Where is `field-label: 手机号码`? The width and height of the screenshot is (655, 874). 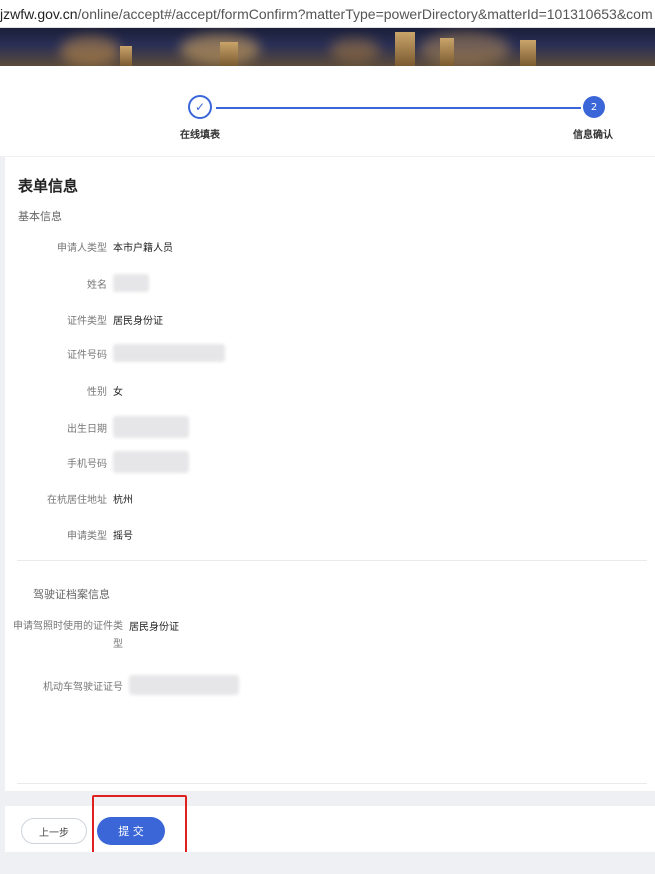 field-label: 手机号码 is located at coordinates (87, 464).